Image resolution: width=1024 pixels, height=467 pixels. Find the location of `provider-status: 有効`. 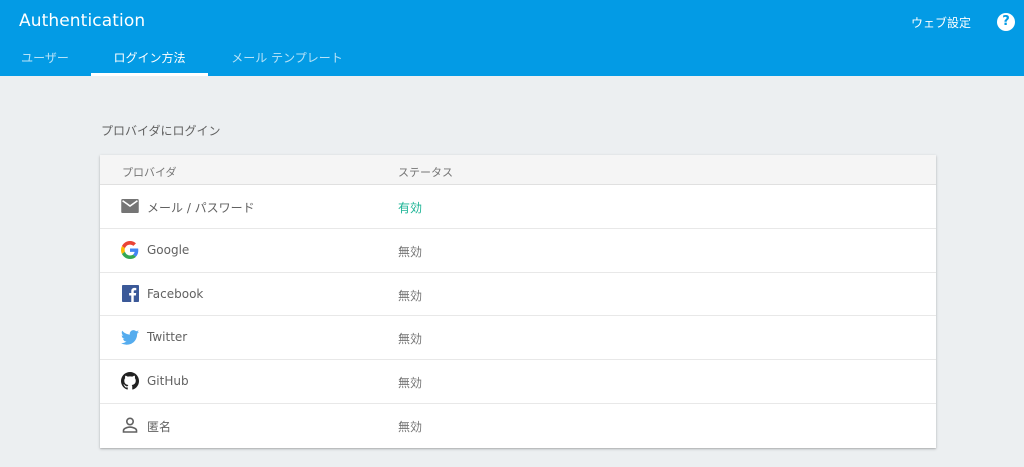

provider-status: 有効 is located at coordinates (410, 208).